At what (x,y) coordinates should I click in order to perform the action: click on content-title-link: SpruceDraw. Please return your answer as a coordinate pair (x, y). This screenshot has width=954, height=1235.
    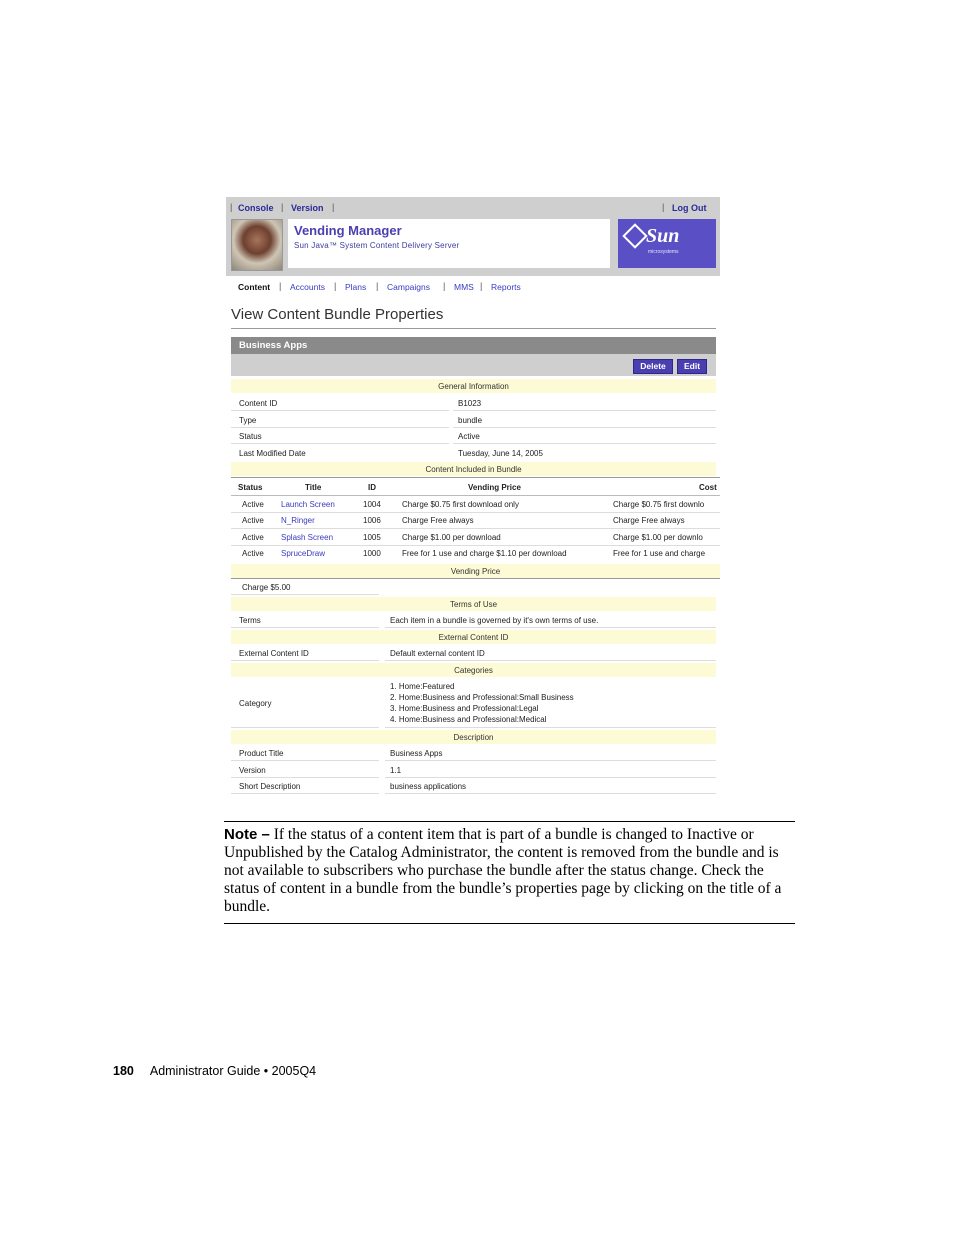
    Looking at the image, I should click on (303, 553).